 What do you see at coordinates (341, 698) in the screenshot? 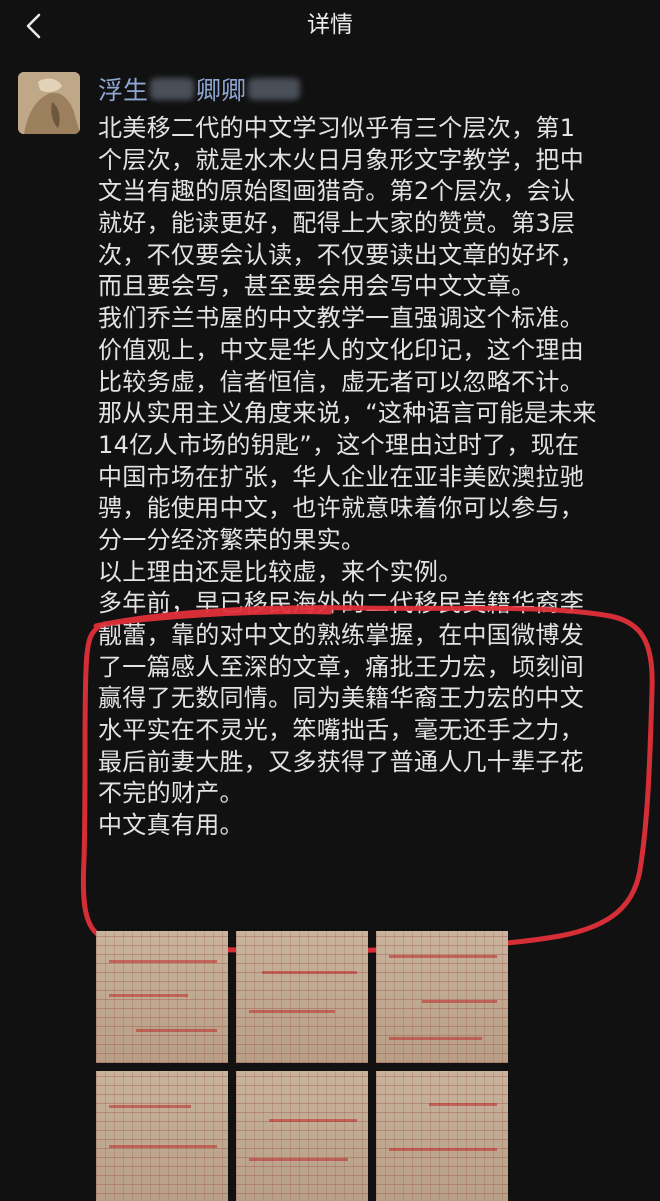
I see `post-line: 赢得了无数同情。同为美籍华裔王力宏的中文` at bounding box center [341, 698].